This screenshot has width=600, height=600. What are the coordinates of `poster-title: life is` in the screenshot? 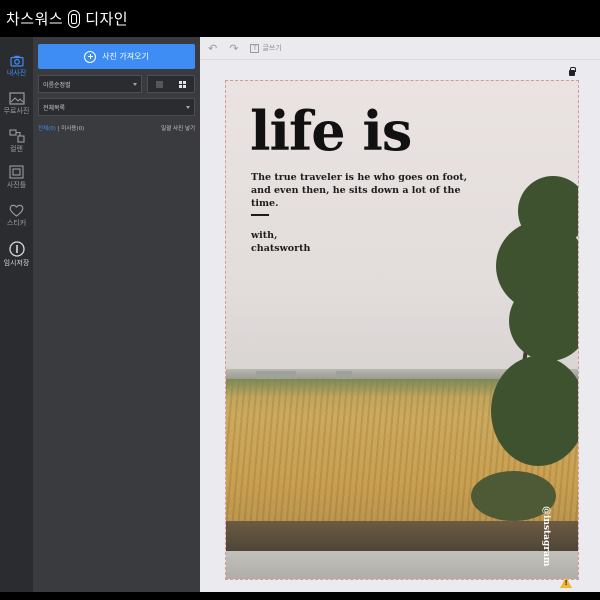 It's located at (331, 131).